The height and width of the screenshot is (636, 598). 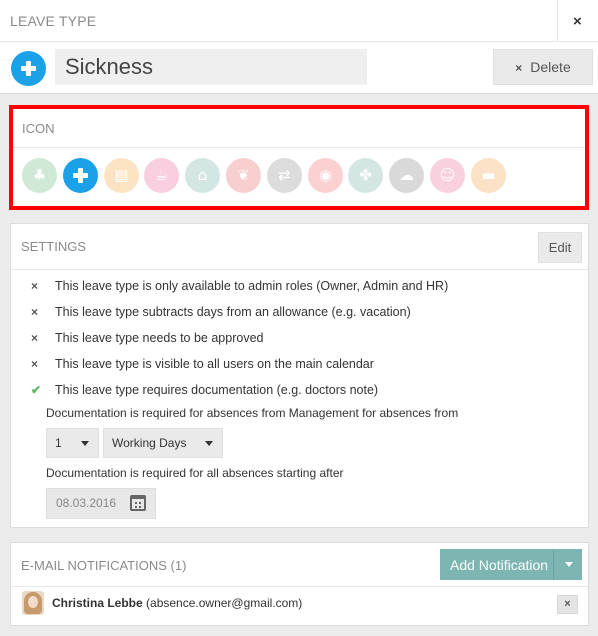 What do you see at coordinates (138, 503) in the screenshot?
I see `calendar-icon` at bounding box center [138, 503].